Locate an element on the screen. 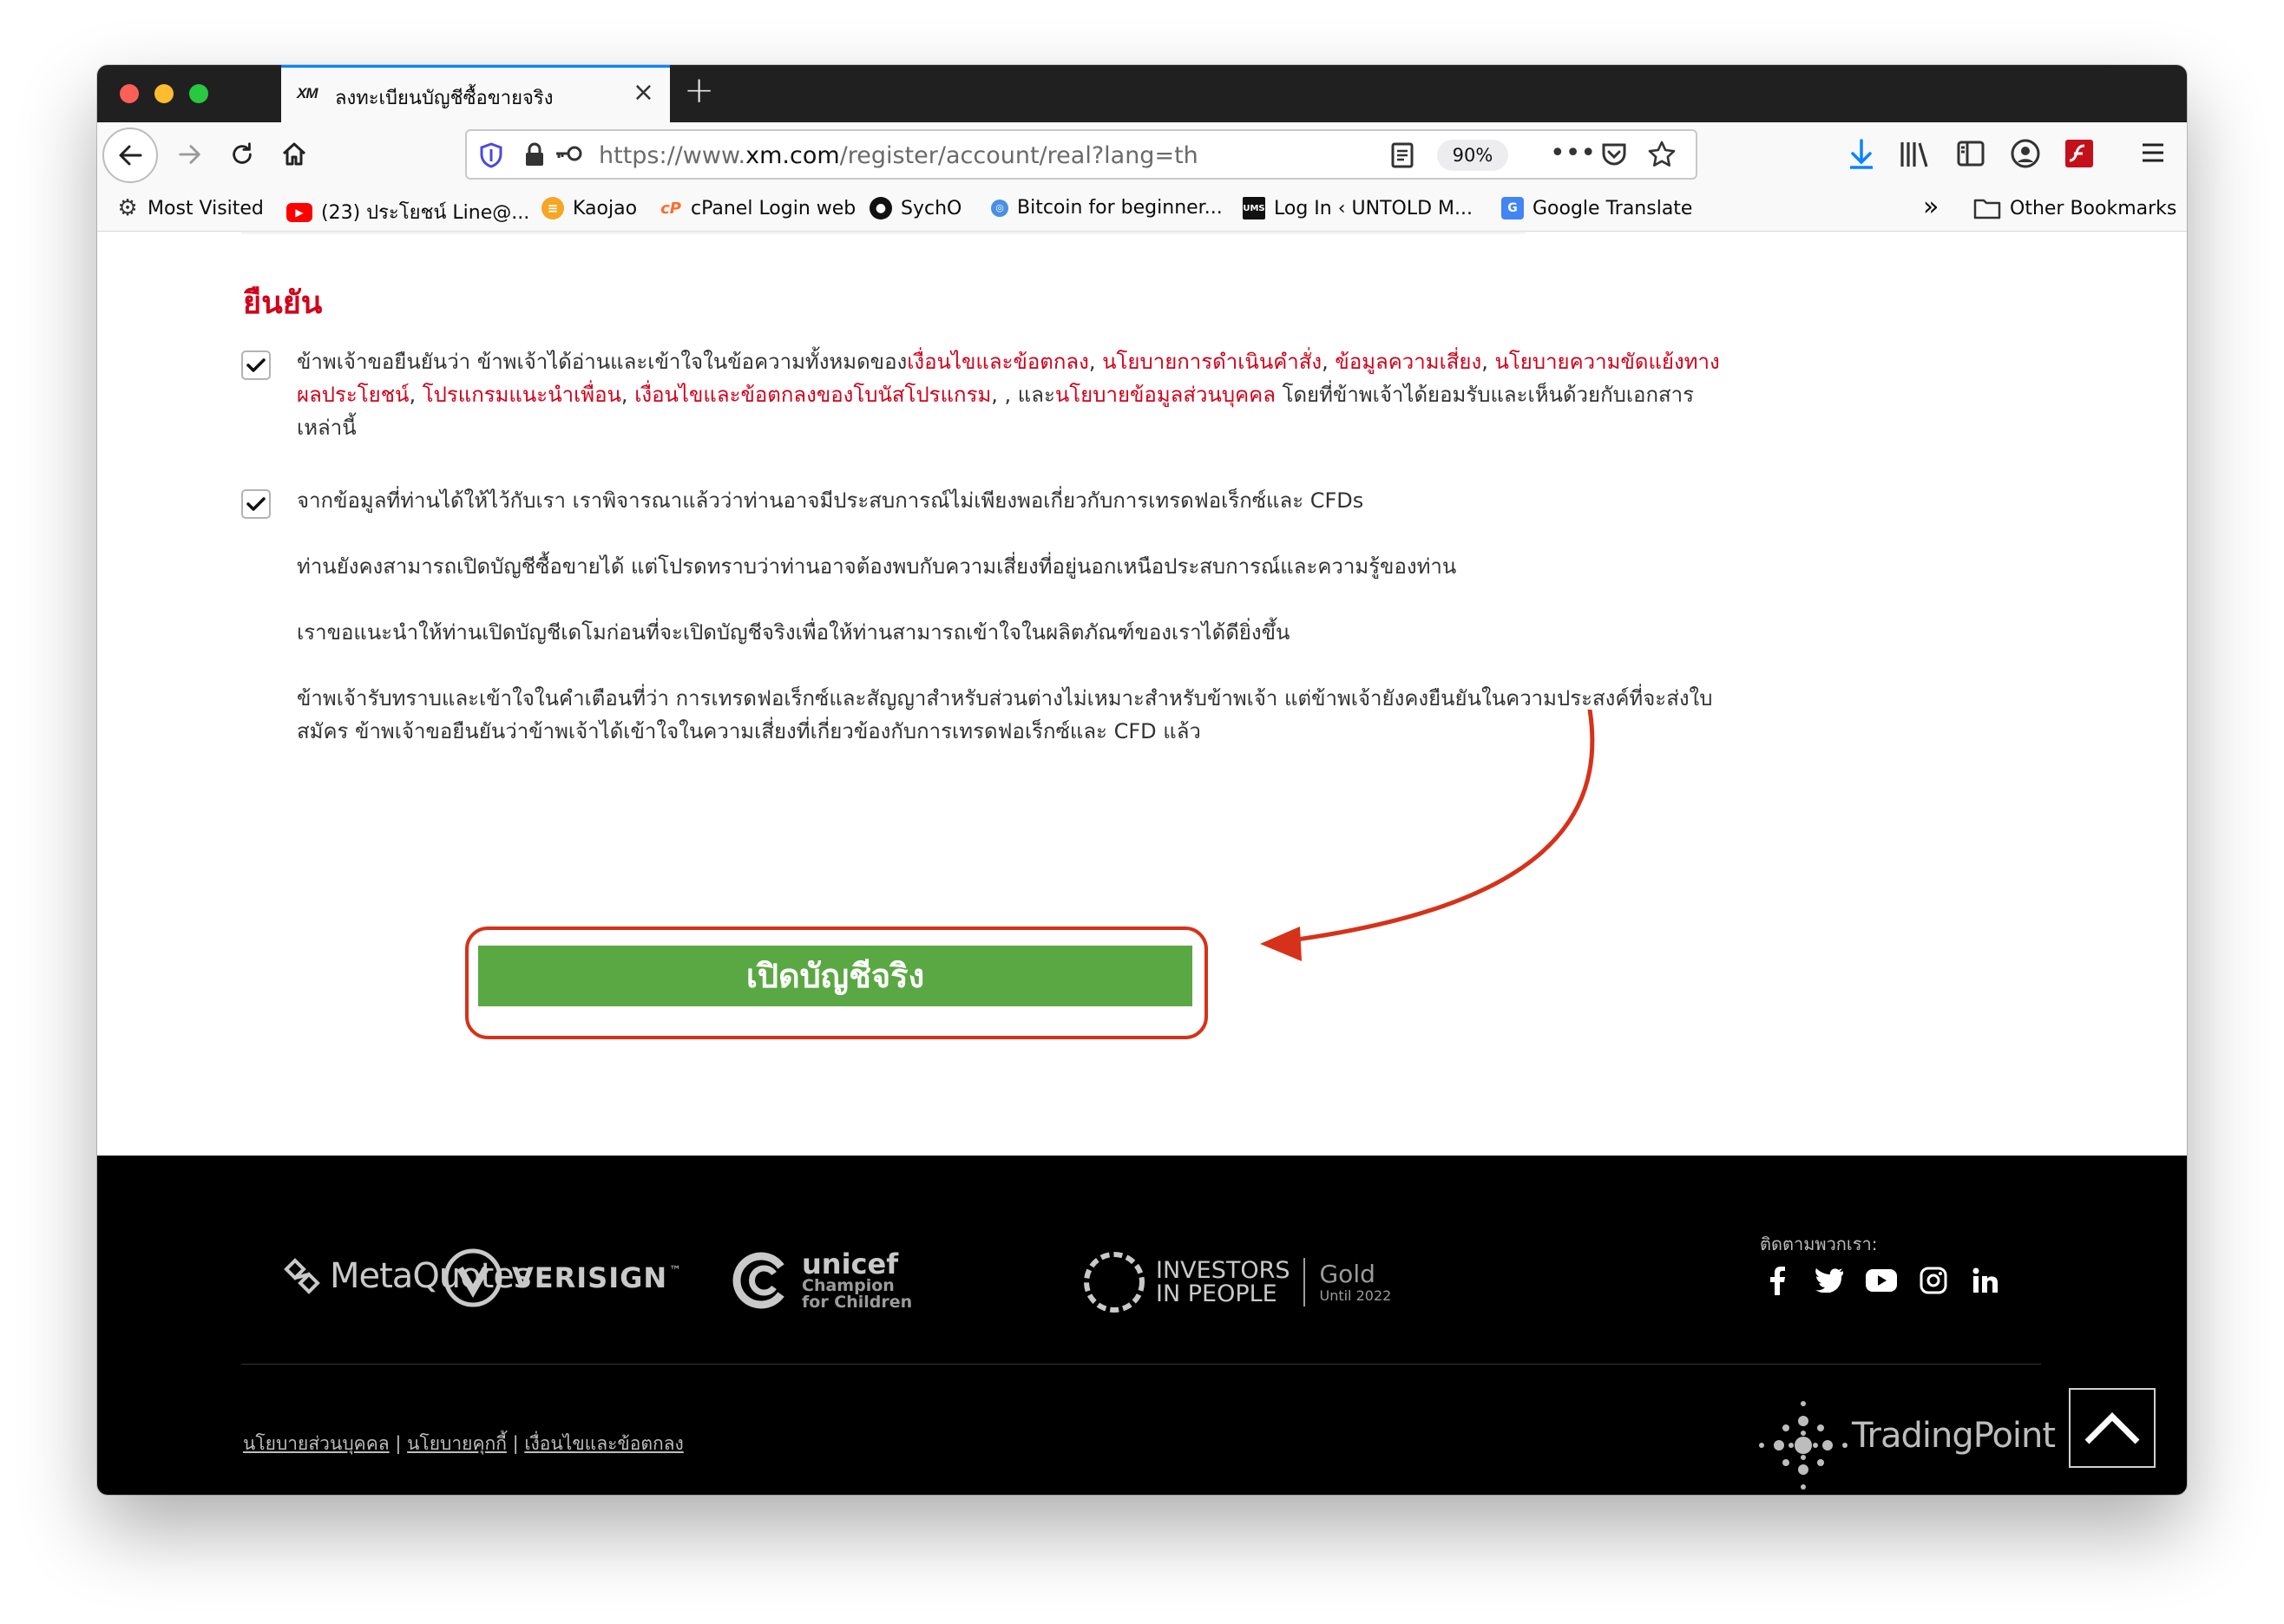 The image size is (2284, 1624). instagram-icon is located at coordinates (1933, 1280).